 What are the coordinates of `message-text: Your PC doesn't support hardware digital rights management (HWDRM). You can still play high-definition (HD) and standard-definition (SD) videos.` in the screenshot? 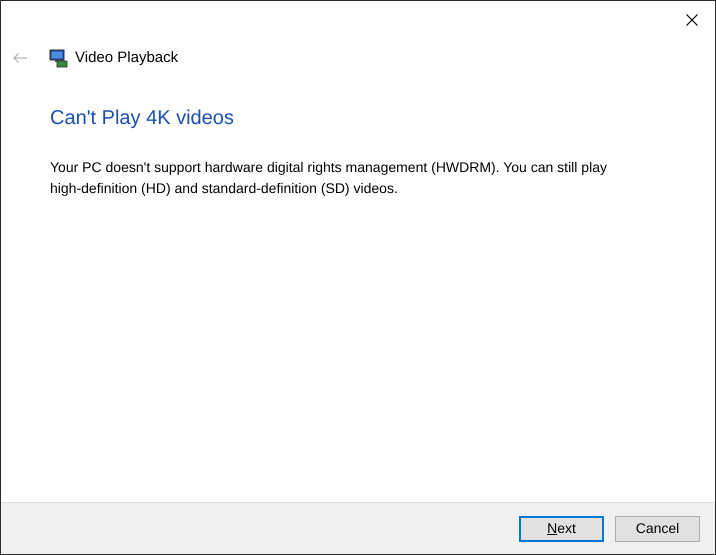 It's located at (329, 178).